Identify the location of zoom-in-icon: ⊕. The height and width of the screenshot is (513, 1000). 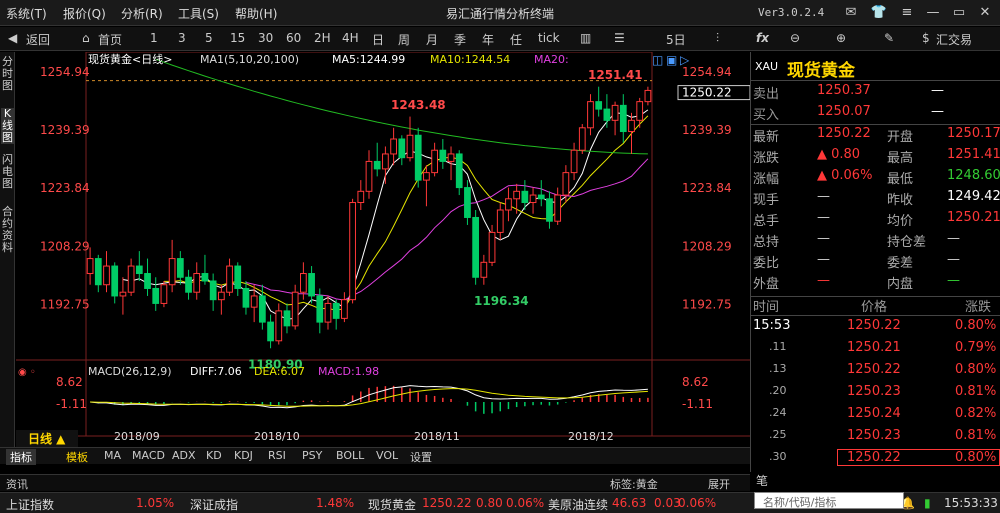
(841, 38).